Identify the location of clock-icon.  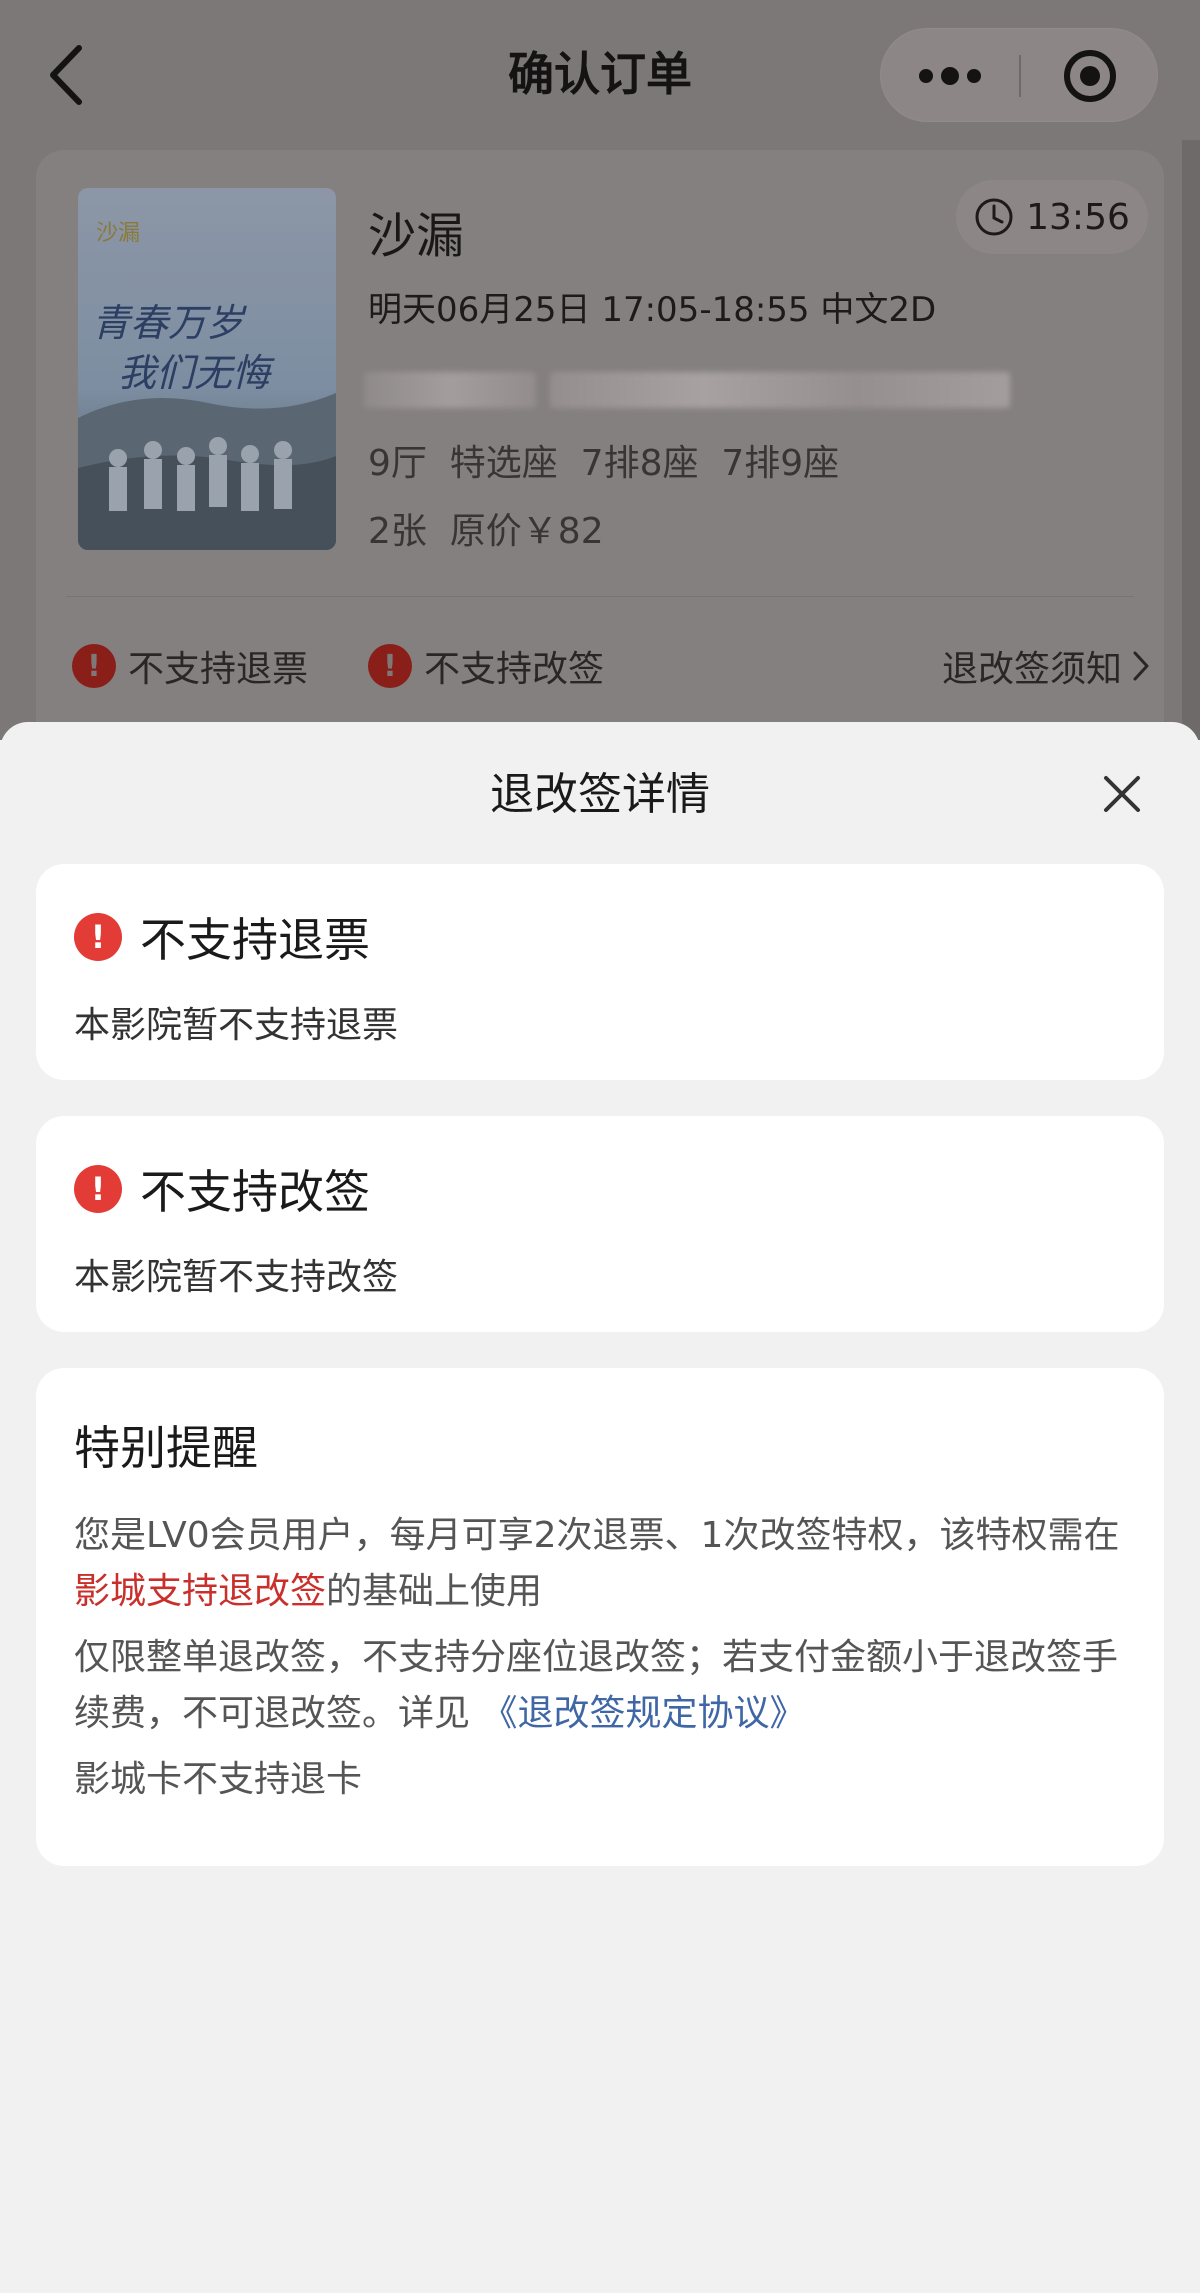
(994, 217).